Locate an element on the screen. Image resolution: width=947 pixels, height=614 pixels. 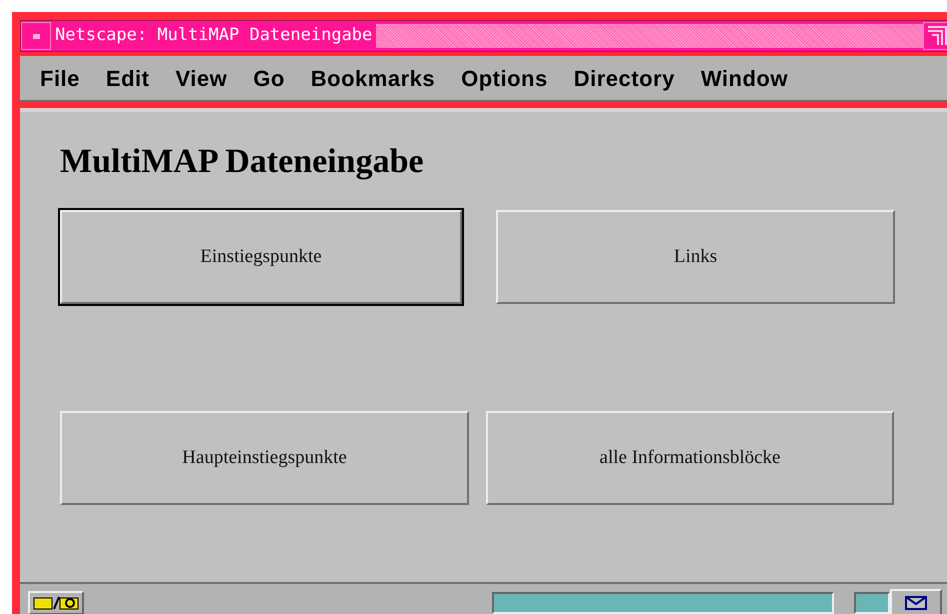
form-button: Einstiegspunkte is located at coordinates (261, 257).